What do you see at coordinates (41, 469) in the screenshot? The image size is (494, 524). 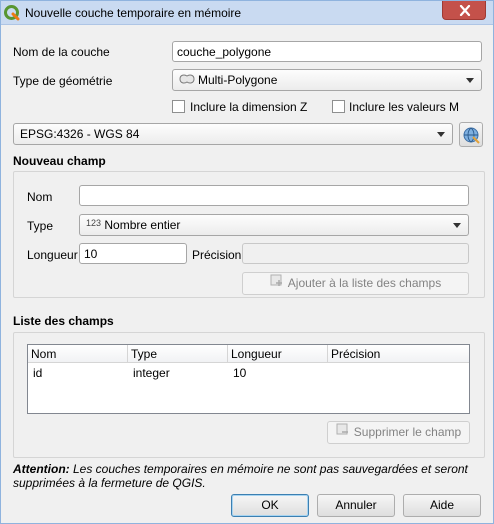 I see `attention-label: Attention:` at bounding box center [41, 469].